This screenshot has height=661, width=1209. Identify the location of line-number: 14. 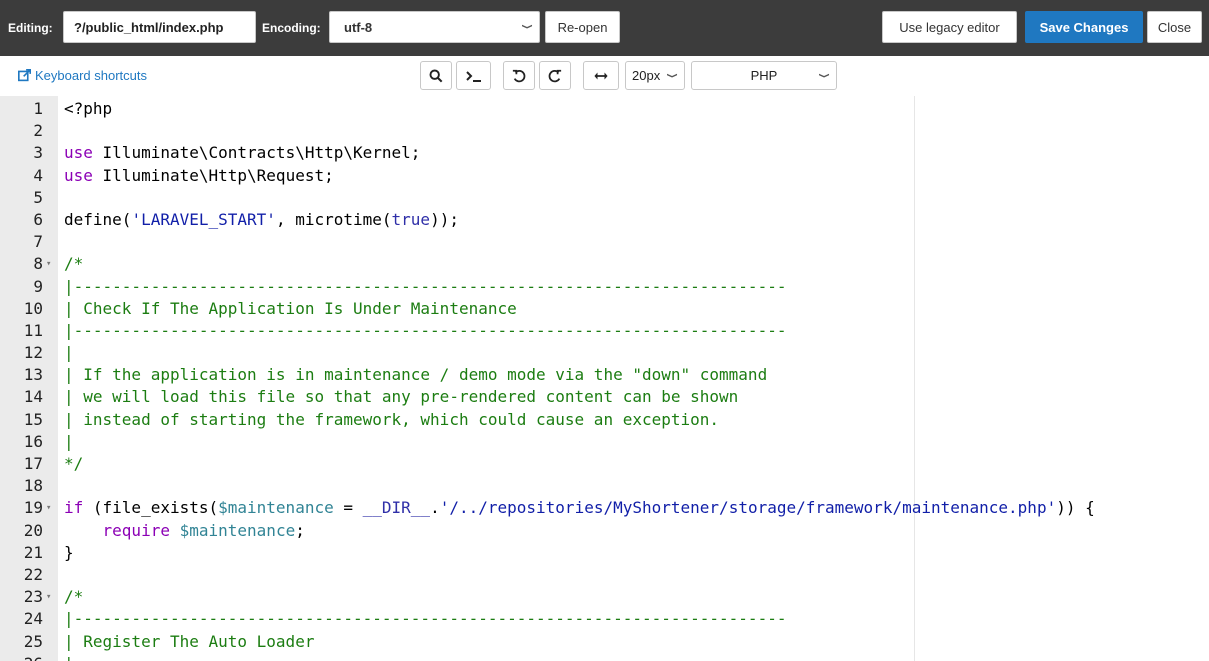
(33, 397).